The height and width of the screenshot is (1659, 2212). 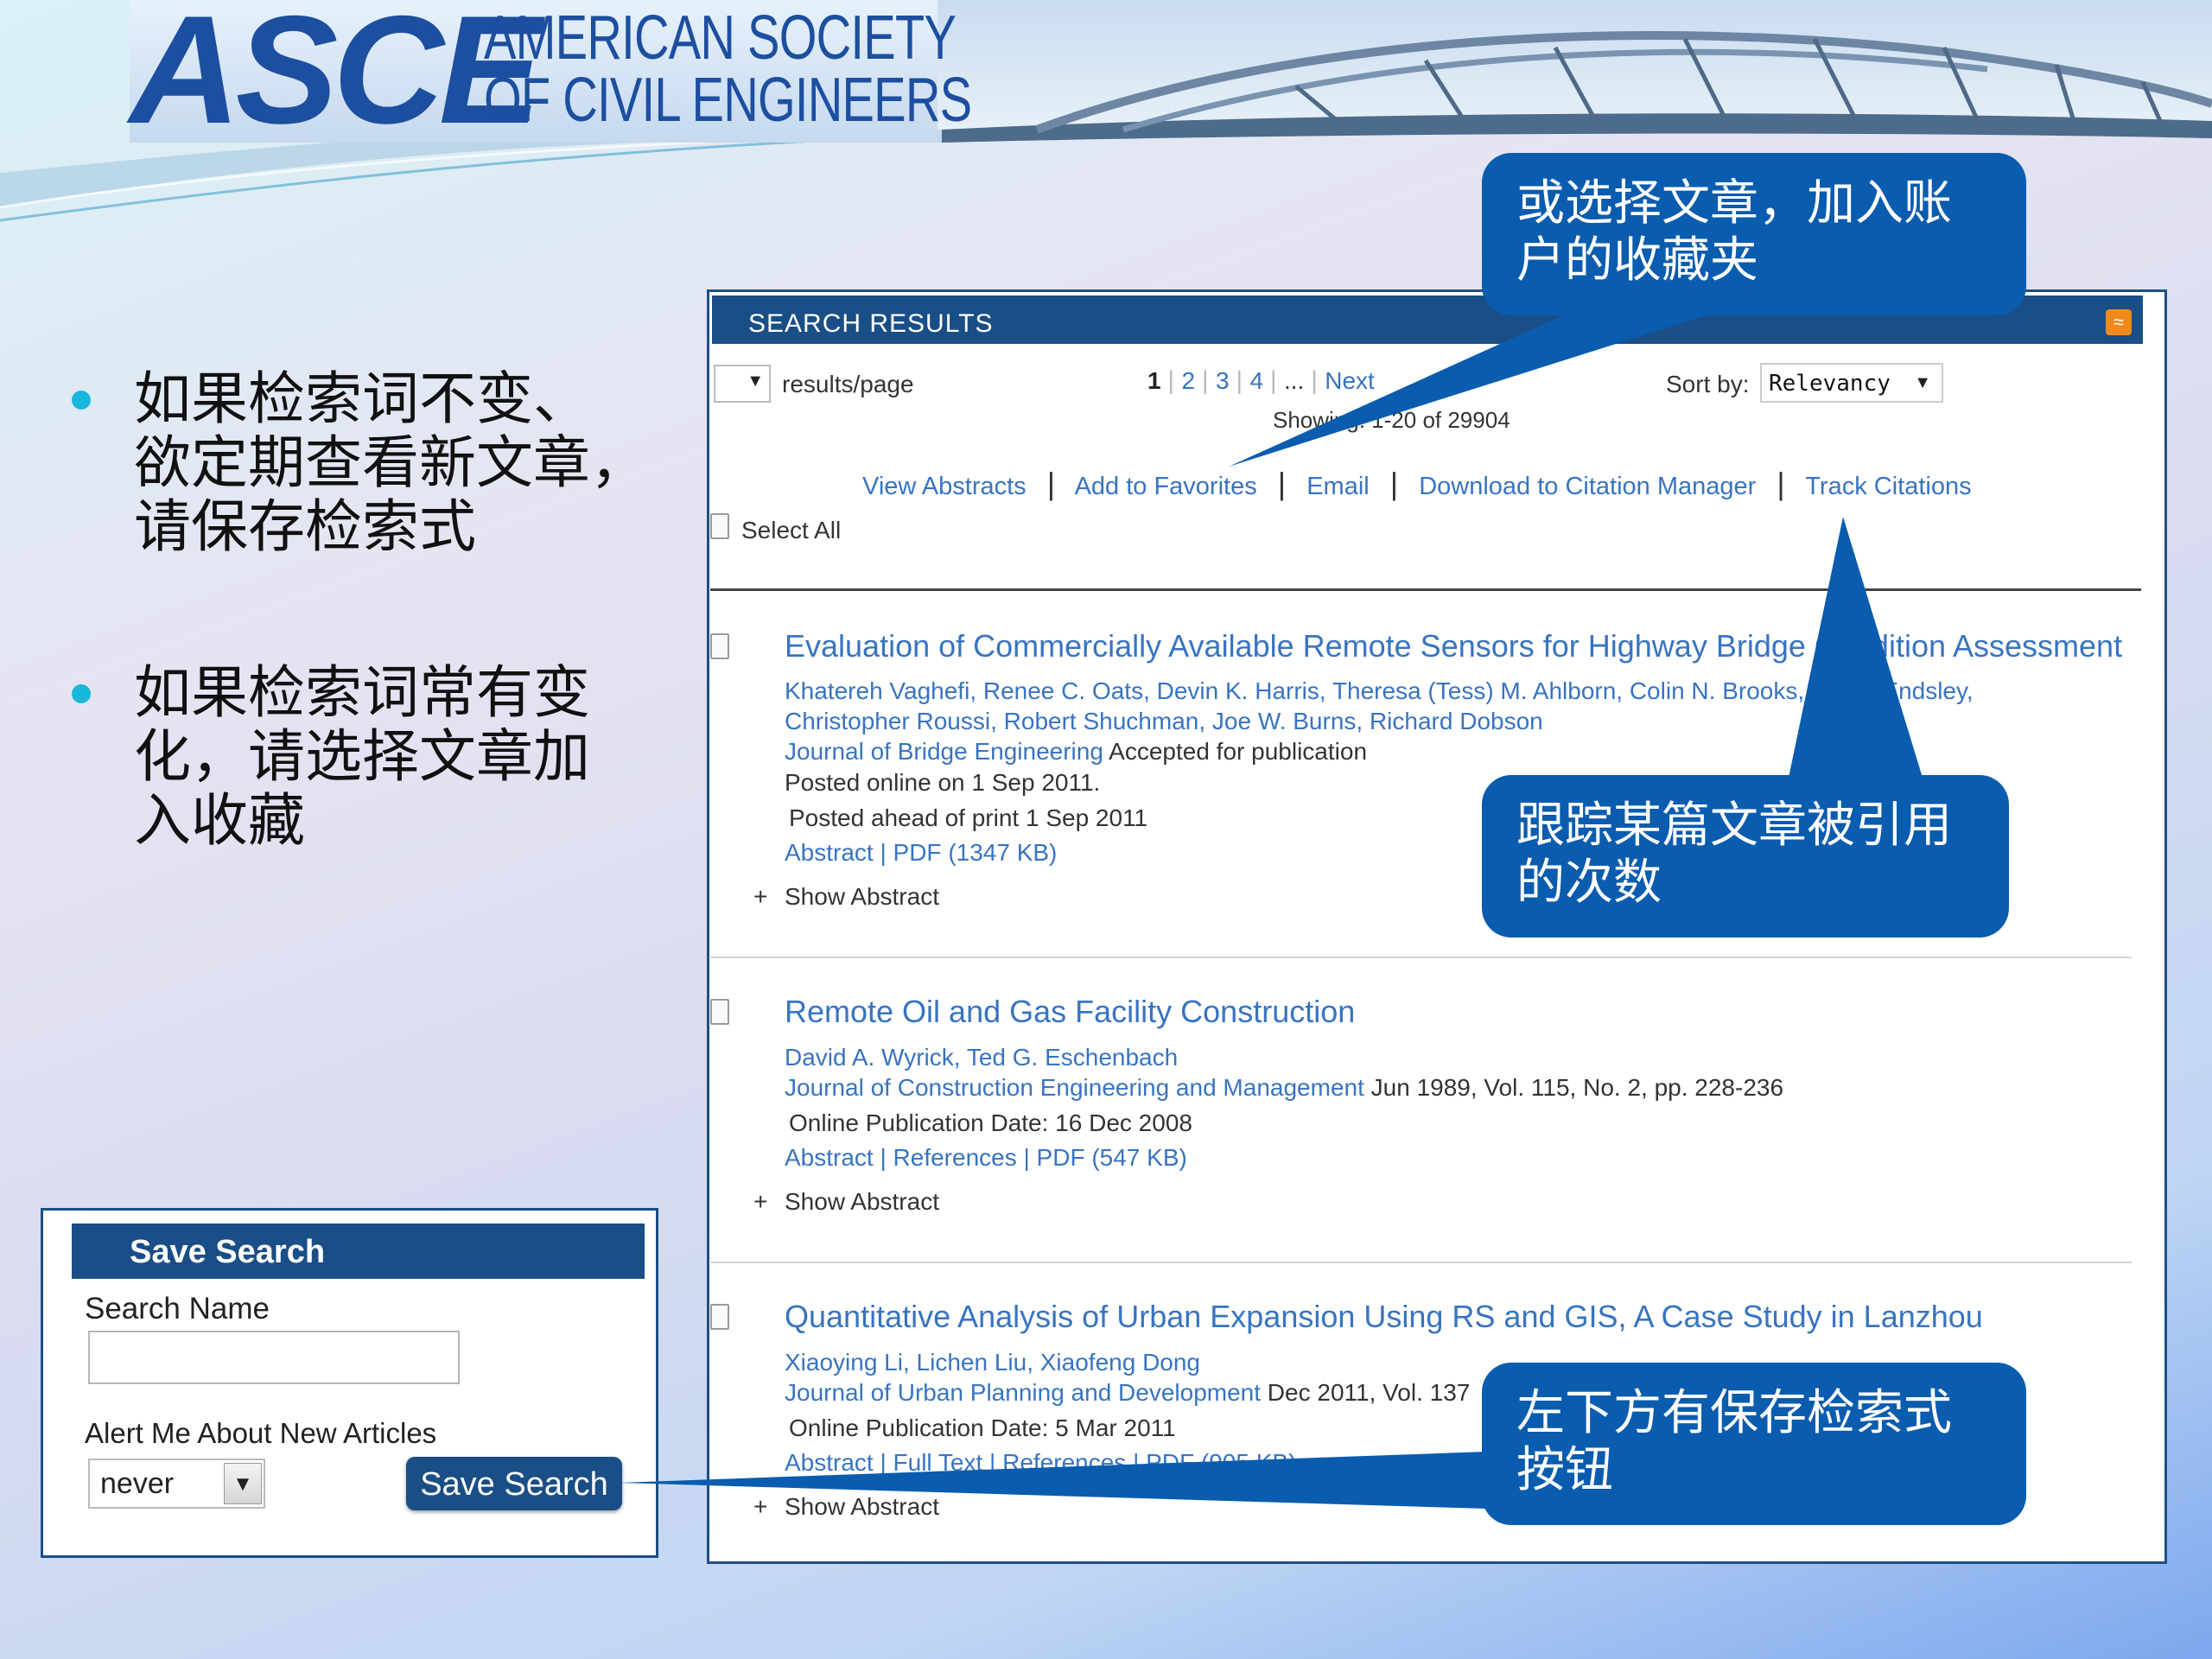 What do you see at coordinates (1052, 1480) in the screenshot?
I see `save-pointer` at bounding box center [1052, 1480].